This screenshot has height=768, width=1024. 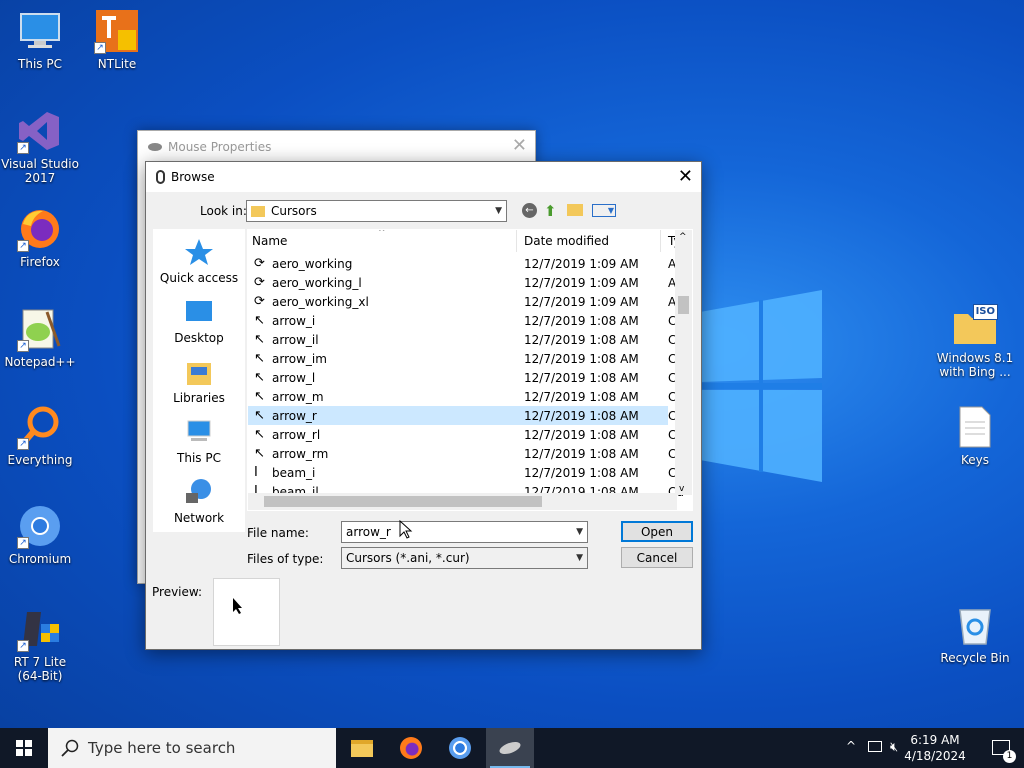 I want to click on taskbar-chromium, so click(x=460, y=748).